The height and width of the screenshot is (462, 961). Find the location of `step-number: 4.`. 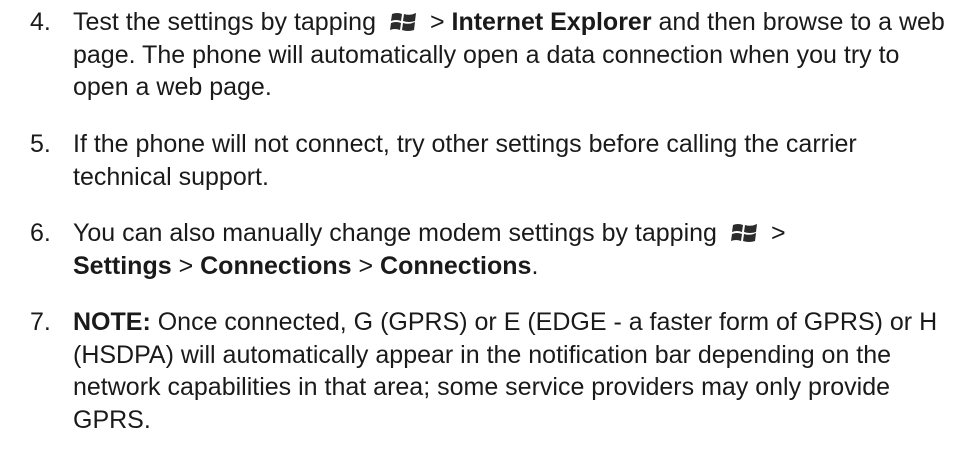

step-number: 4. is located at coordinates (40, 22).